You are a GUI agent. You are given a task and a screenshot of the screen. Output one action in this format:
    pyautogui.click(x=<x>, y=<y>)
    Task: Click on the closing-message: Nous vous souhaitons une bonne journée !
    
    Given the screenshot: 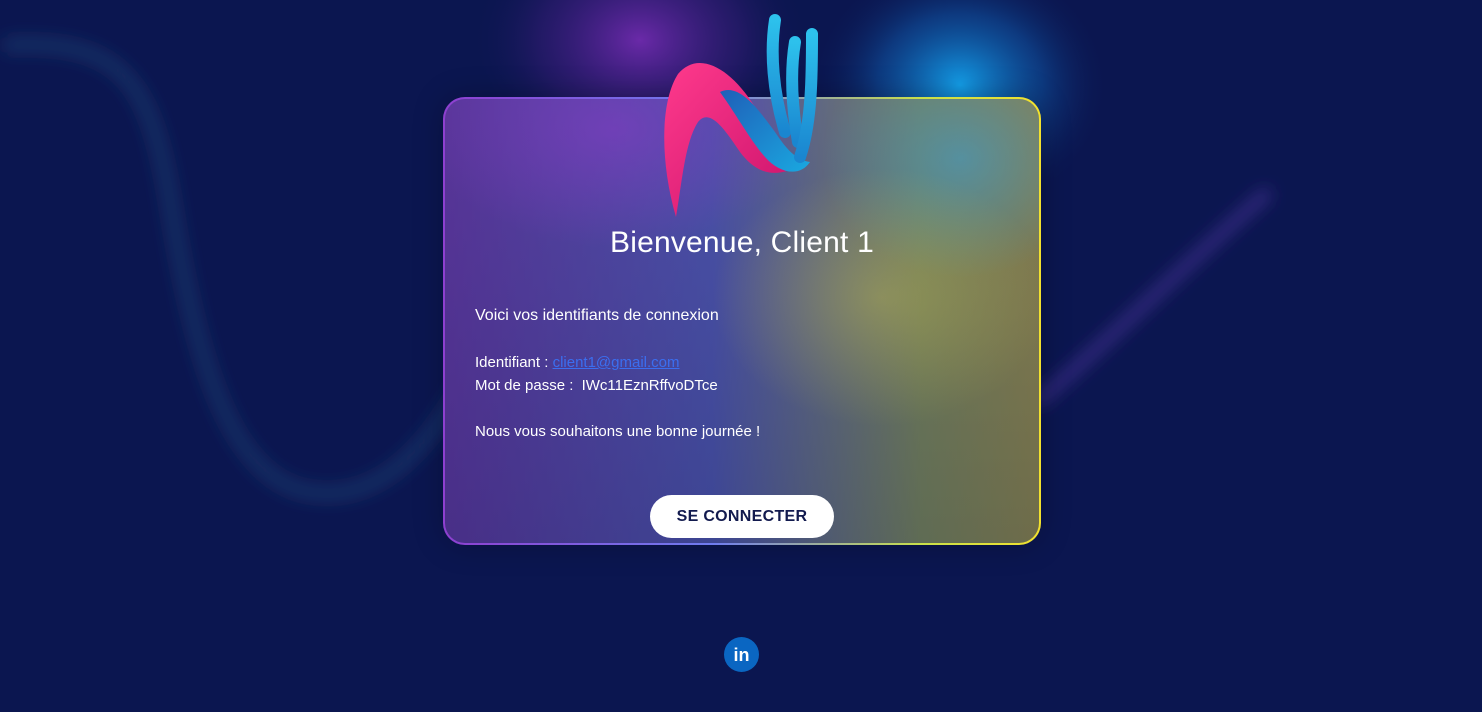 What is the action you would take?
    pyautogui.click(x=618, y=431)
    